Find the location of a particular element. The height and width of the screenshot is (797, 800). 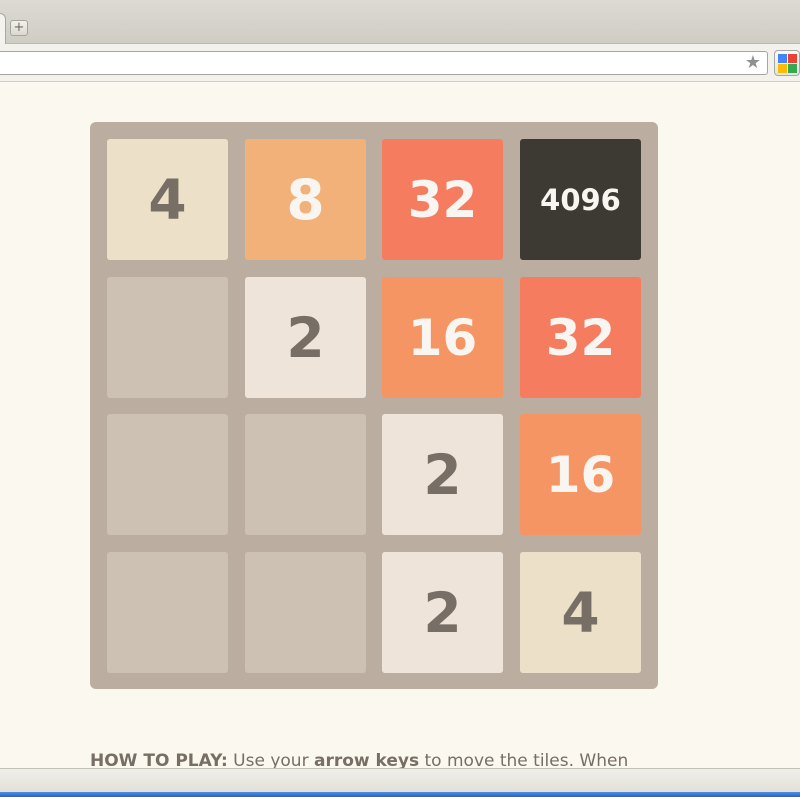

new-tab-button: + is located at coordinates (19, 28).